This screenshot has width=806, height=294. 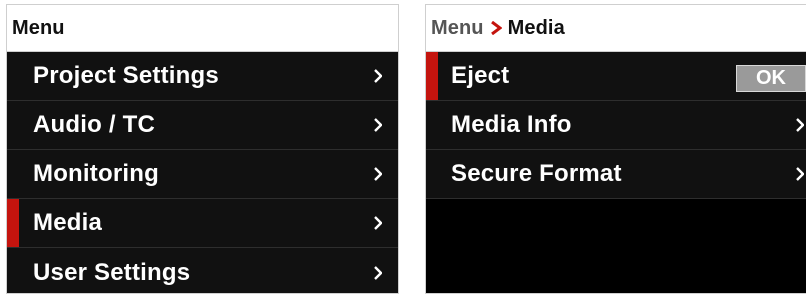 What do you see at coordinates (112, 272) in the screenshot?
I see `menu-item-label: User Settings` at bounding box center [112, 272].